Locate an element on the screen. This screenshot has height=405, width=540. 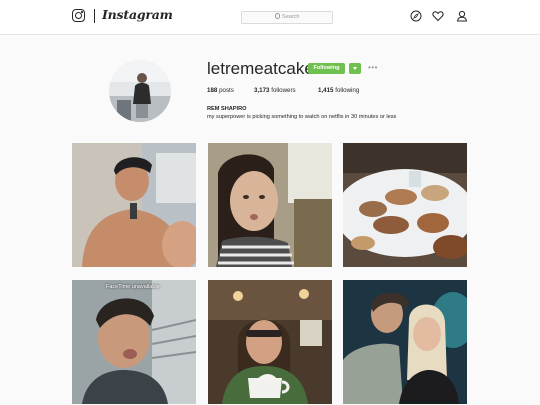
following-count: 1,415 is located at coordinates (326, 90).